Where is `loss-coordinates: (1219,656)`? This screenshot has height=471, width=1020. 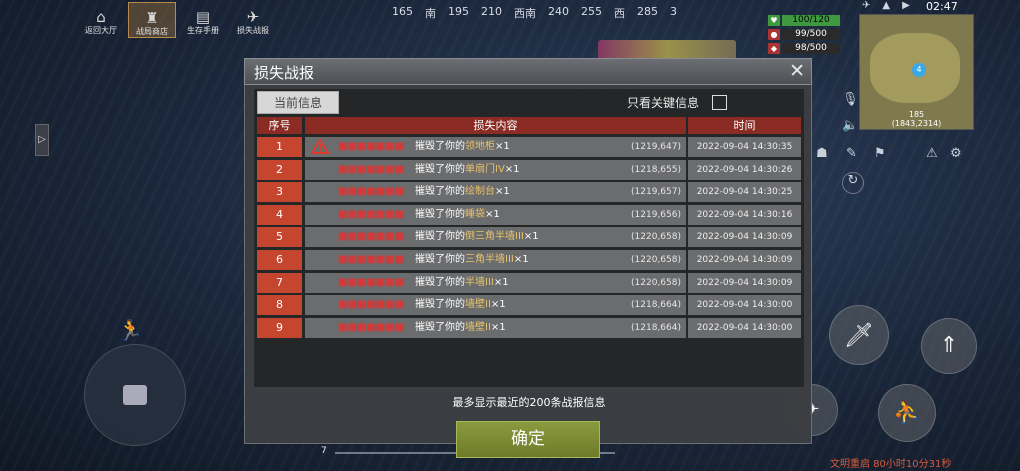
loss-coordinates: (1219,656) is located at coordinates (656, 214).